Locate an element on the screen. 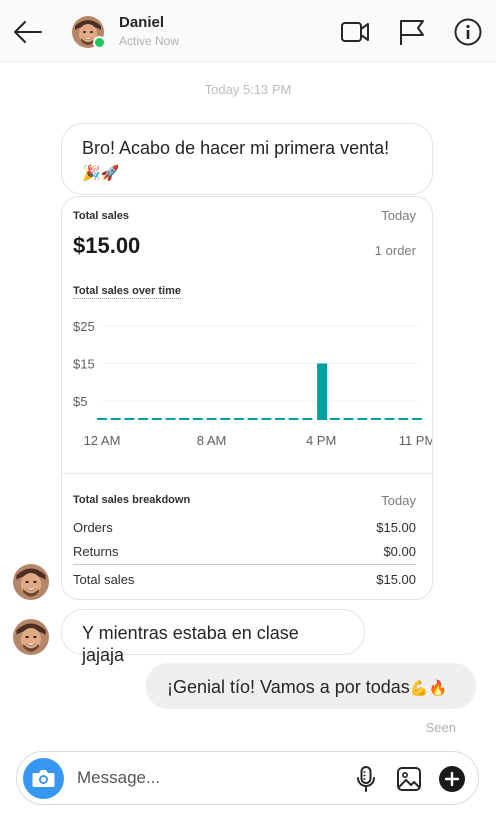 This screenshot has width=496, height=822. total-sales-row-label: Total sales is located at coordinates (104, 579).